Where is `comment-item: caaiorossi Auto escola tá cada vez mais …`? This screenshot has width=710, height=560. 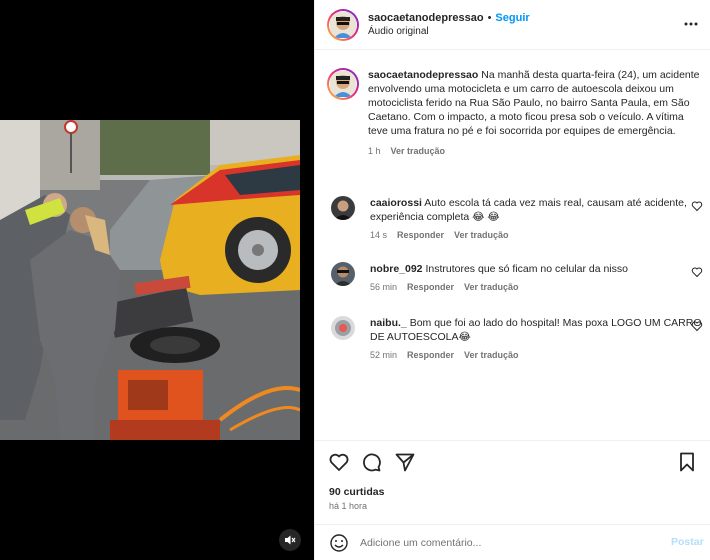 comment-item: caaiorossi Auto escola tá cada vez mais … is located at coordinates (518, 218).